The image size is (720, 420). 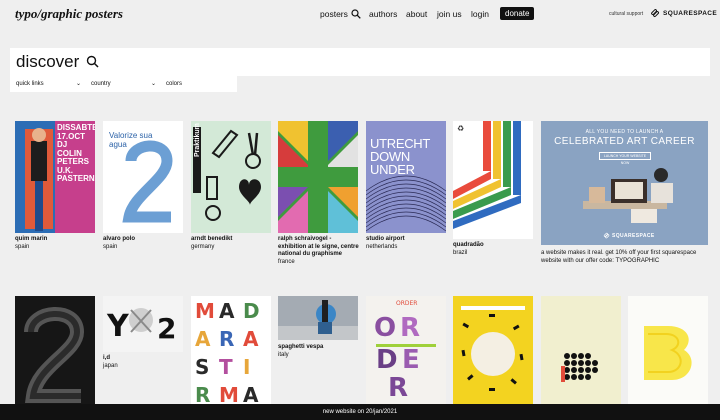 What do you see at coordinates (251, 311) in the screenshot?
I see `svg-text: D` at bounding box center [251, 311].